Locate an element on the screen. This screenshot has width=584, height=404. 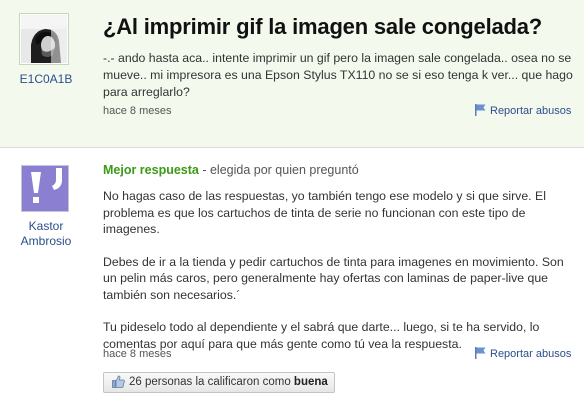
best-answer-note: - elegida por quien preguntó is located at coordinates (278, 170).